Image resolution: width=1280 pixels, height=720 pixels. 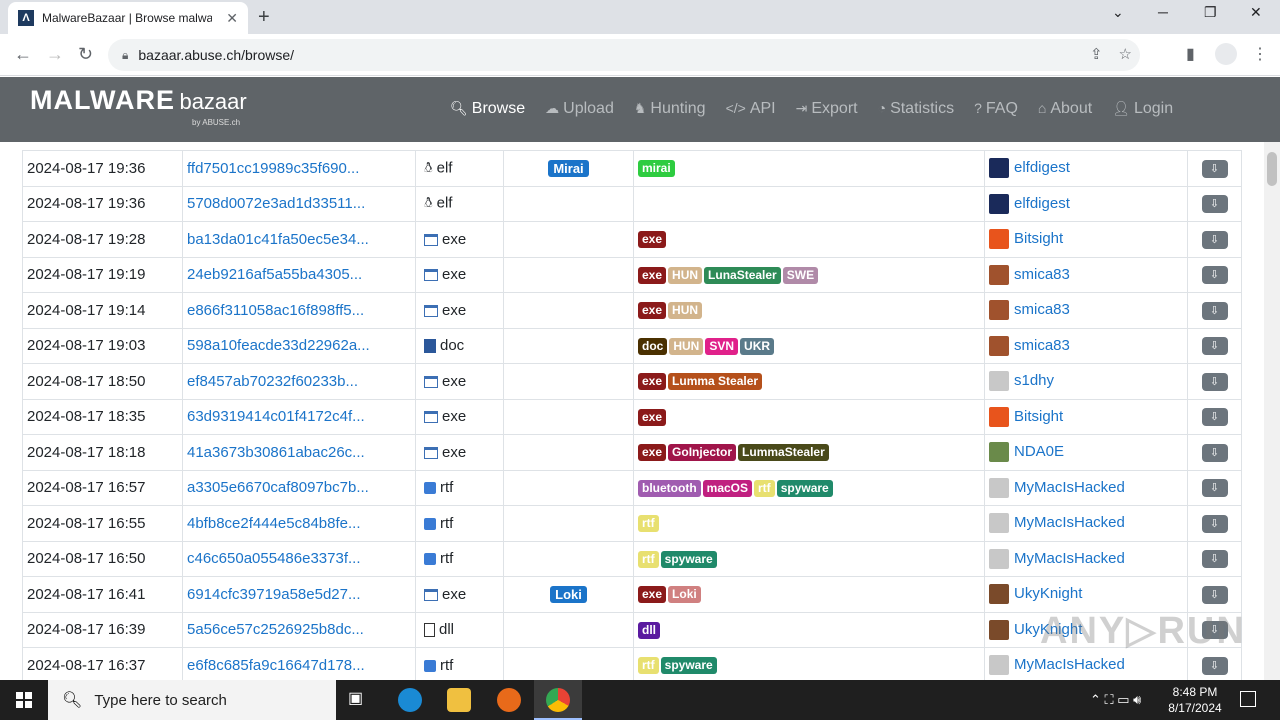 I want to click on nav-browse: 🔍︎ Browse, so click(x=487, y=109).